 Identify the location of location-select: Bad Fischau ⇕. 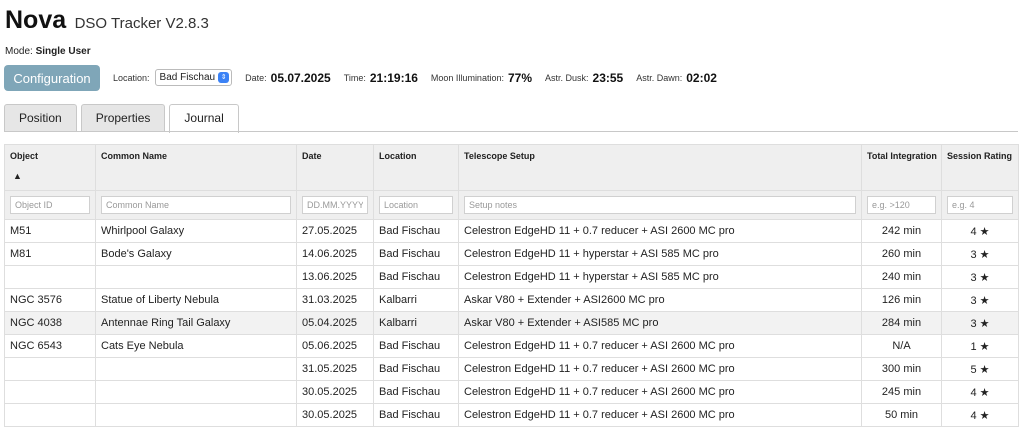
(193, 77).